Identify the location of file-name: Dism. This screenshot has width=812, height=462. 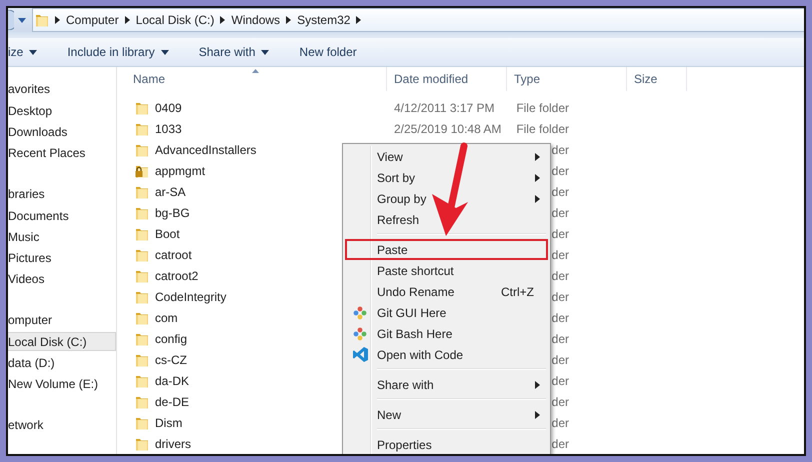
(168, 423).